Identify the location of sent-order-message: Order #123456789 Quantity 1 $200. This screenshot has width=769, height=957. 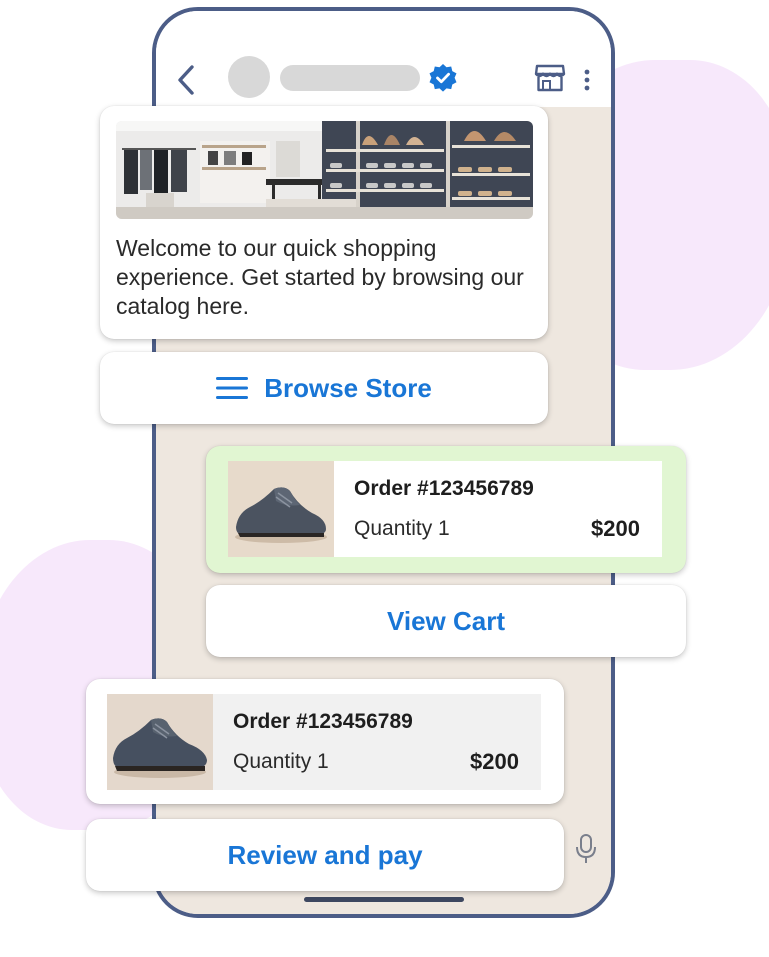
(446, 509).